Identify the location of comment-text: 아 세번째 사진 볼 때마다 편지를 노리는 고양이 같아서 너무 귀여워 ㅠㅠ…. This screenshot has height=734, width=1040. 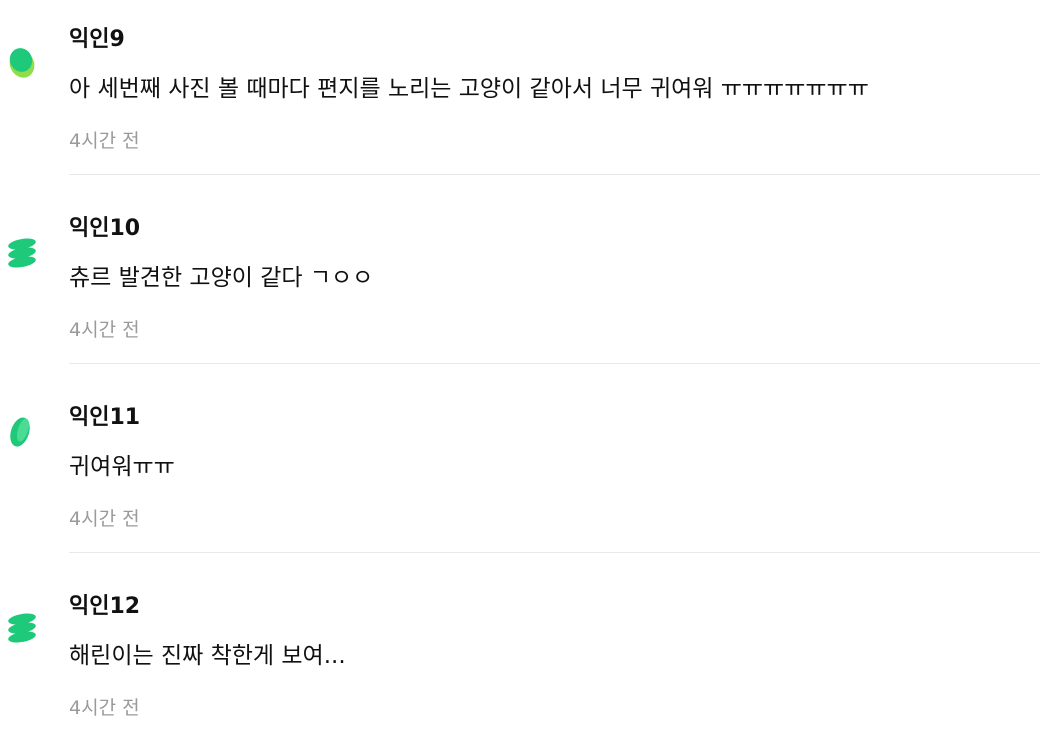
(469, 89).